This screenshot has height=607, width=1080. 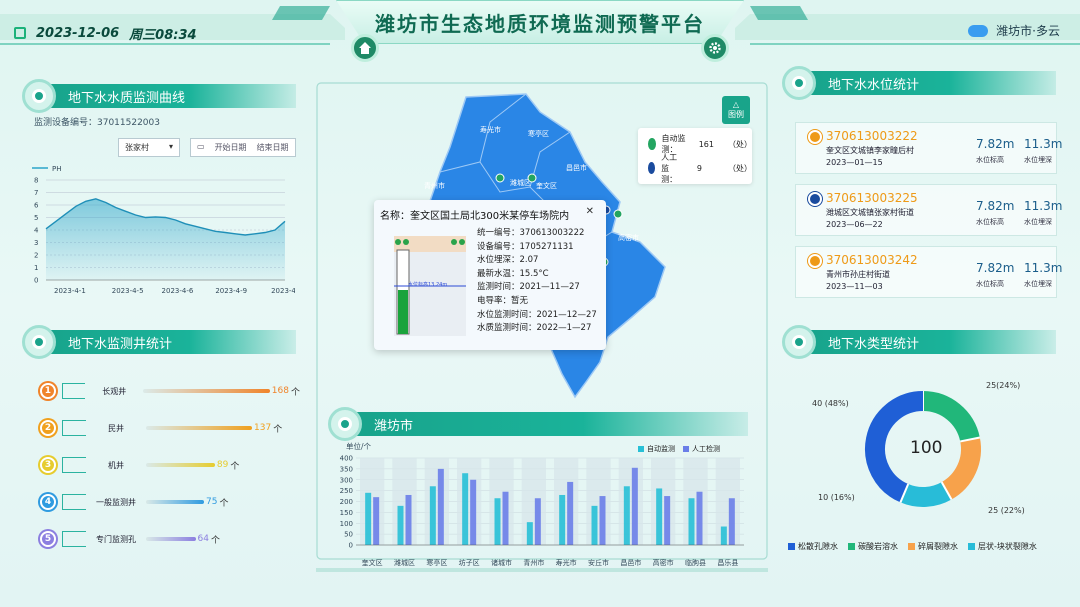 What do you see at coordinates (201, 146) in the screenshot?
I see `calendar-icon: ▭` at bounding box center [201, 146].